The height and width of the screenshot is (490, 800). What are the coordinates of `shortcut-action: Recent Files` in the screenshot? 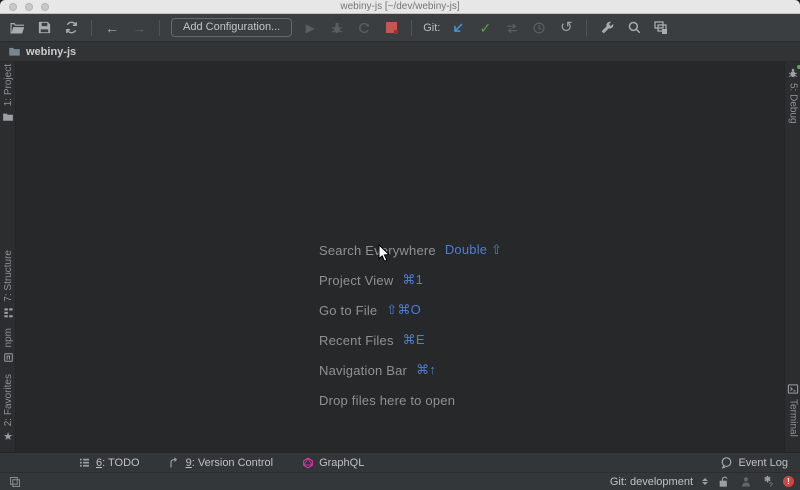 It's located at (356, 340).